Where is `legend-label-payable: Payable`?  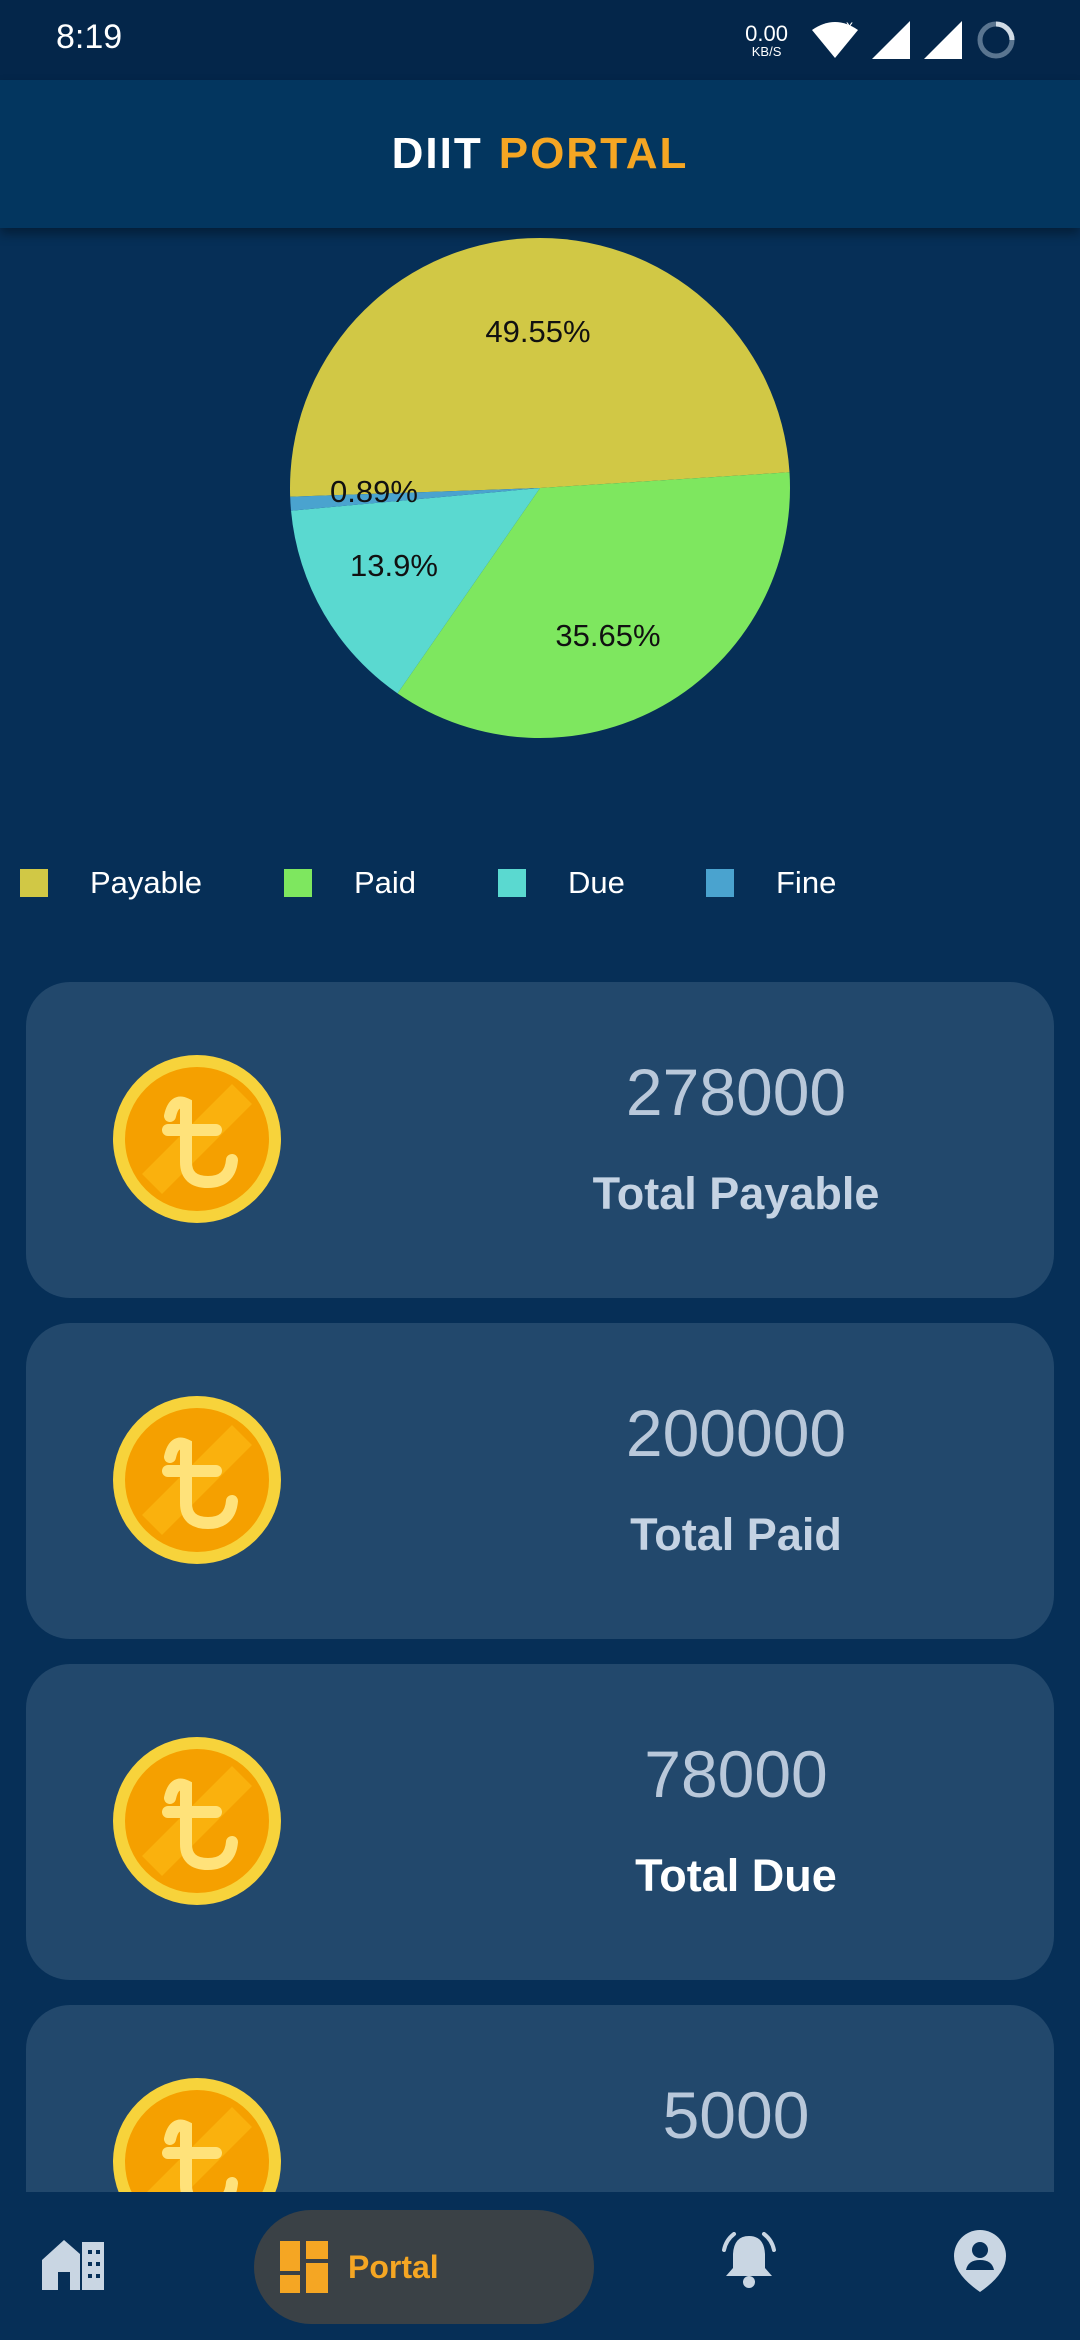
legend-label-payable: Payable is located at coordinates (146, 882).